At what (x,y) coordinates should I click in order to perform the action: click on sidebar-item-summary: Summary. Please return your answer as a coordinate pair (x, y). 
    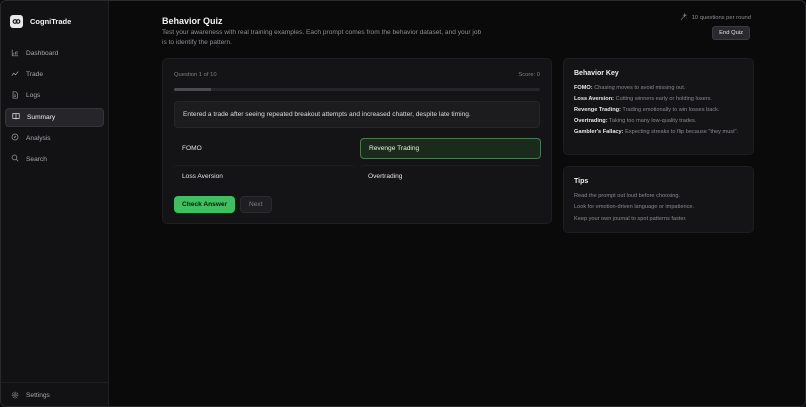
    Looking at the image, I should click on (54, 117).